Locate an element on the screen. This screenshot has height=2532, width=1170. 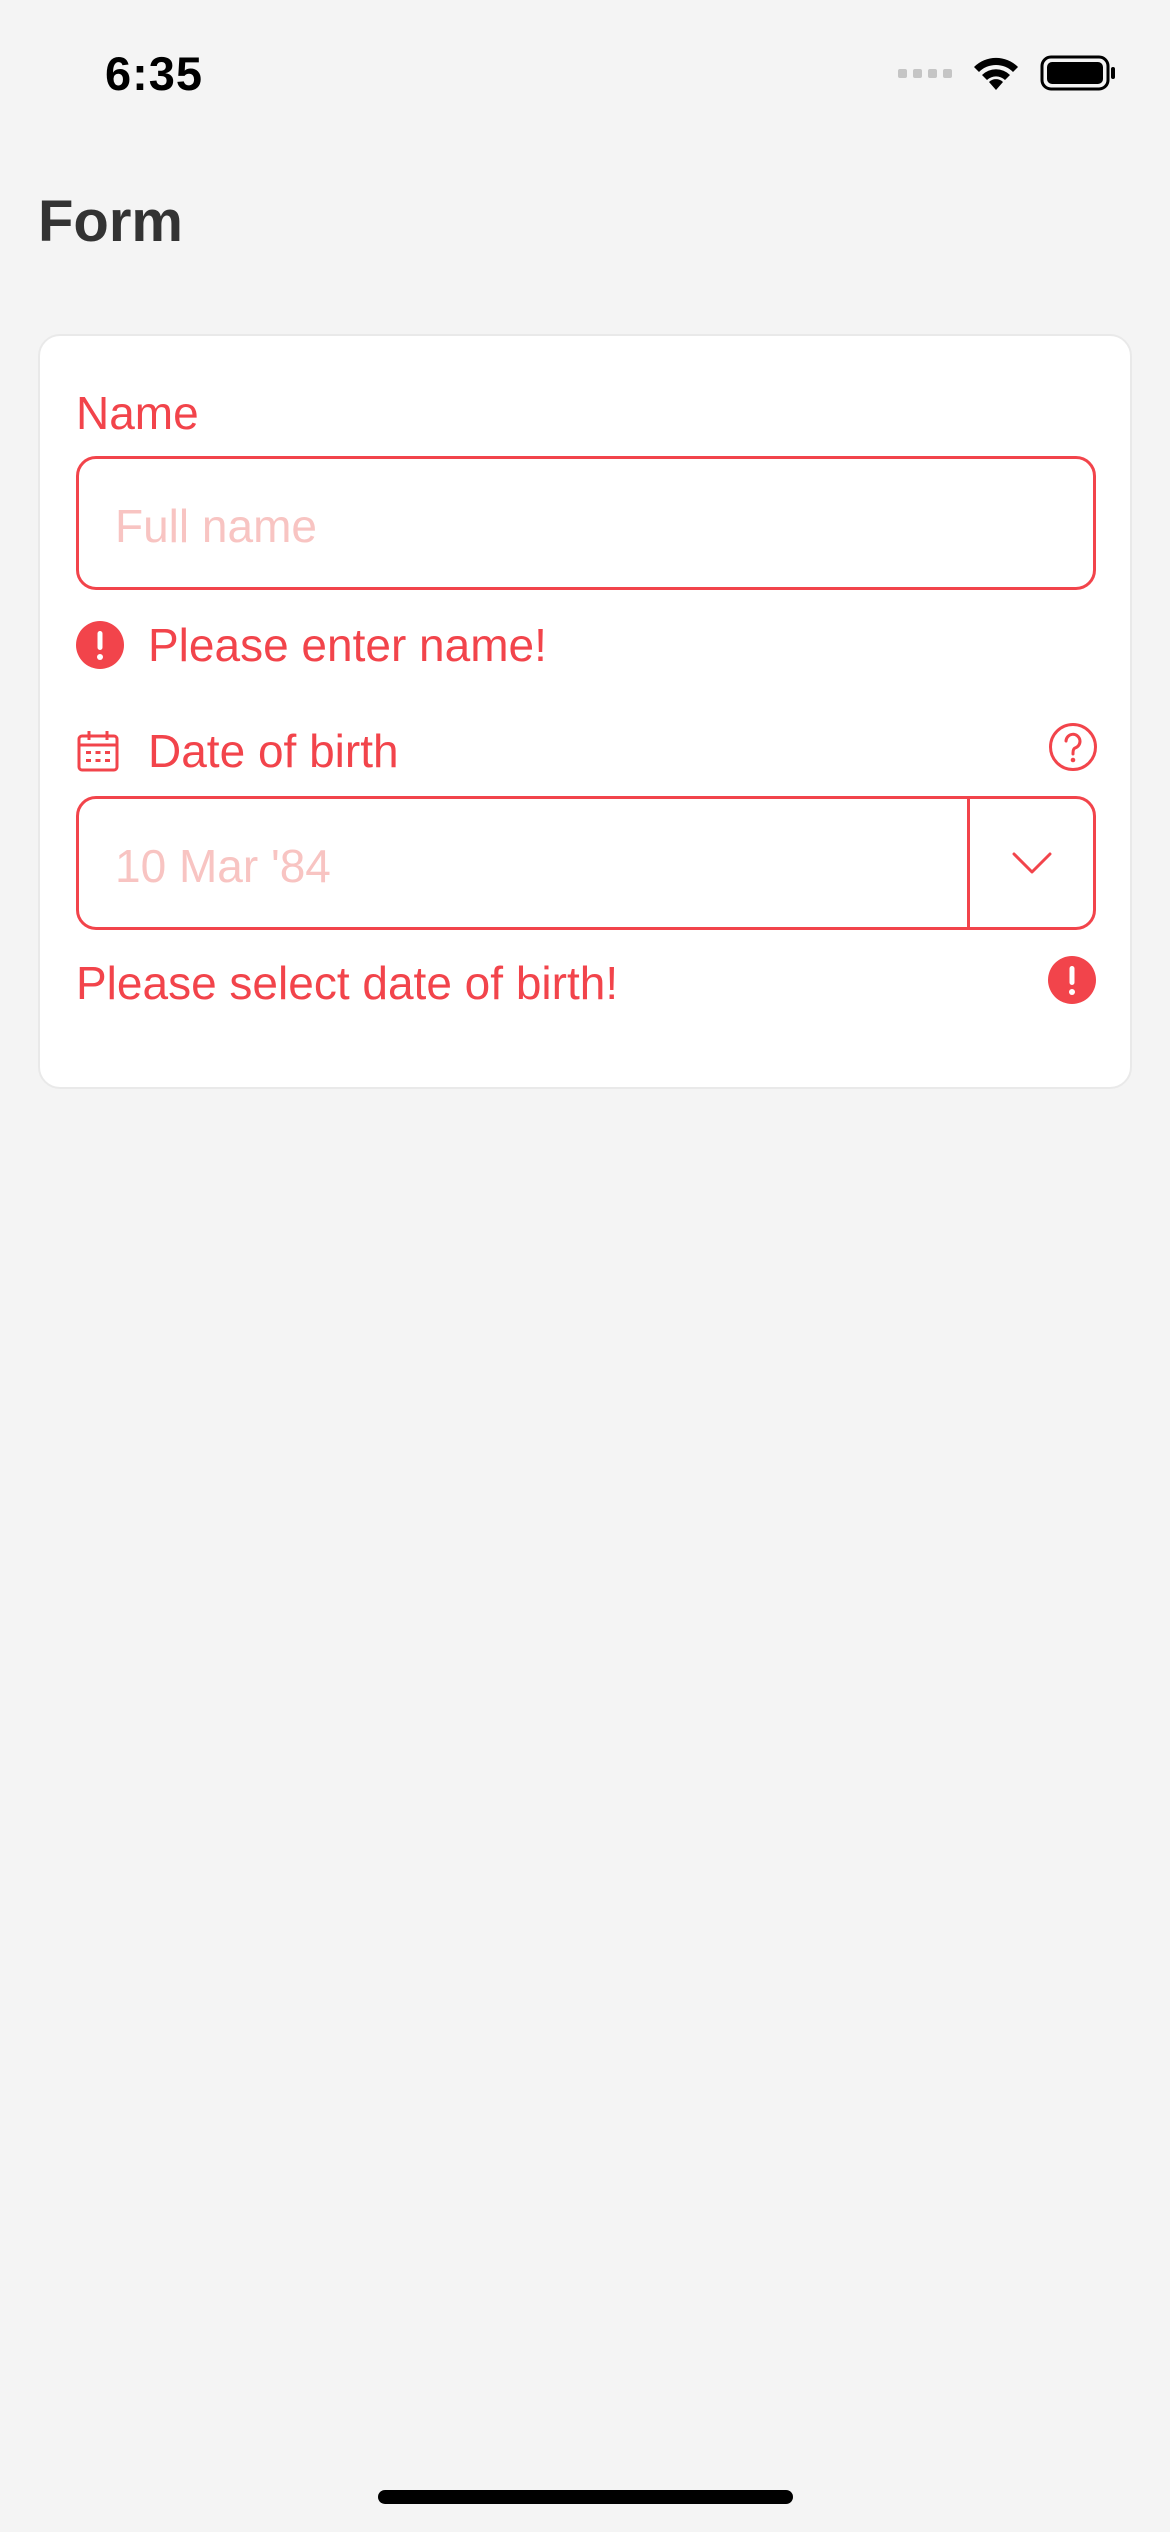
status-icons is located at coordinates (1007, 73).